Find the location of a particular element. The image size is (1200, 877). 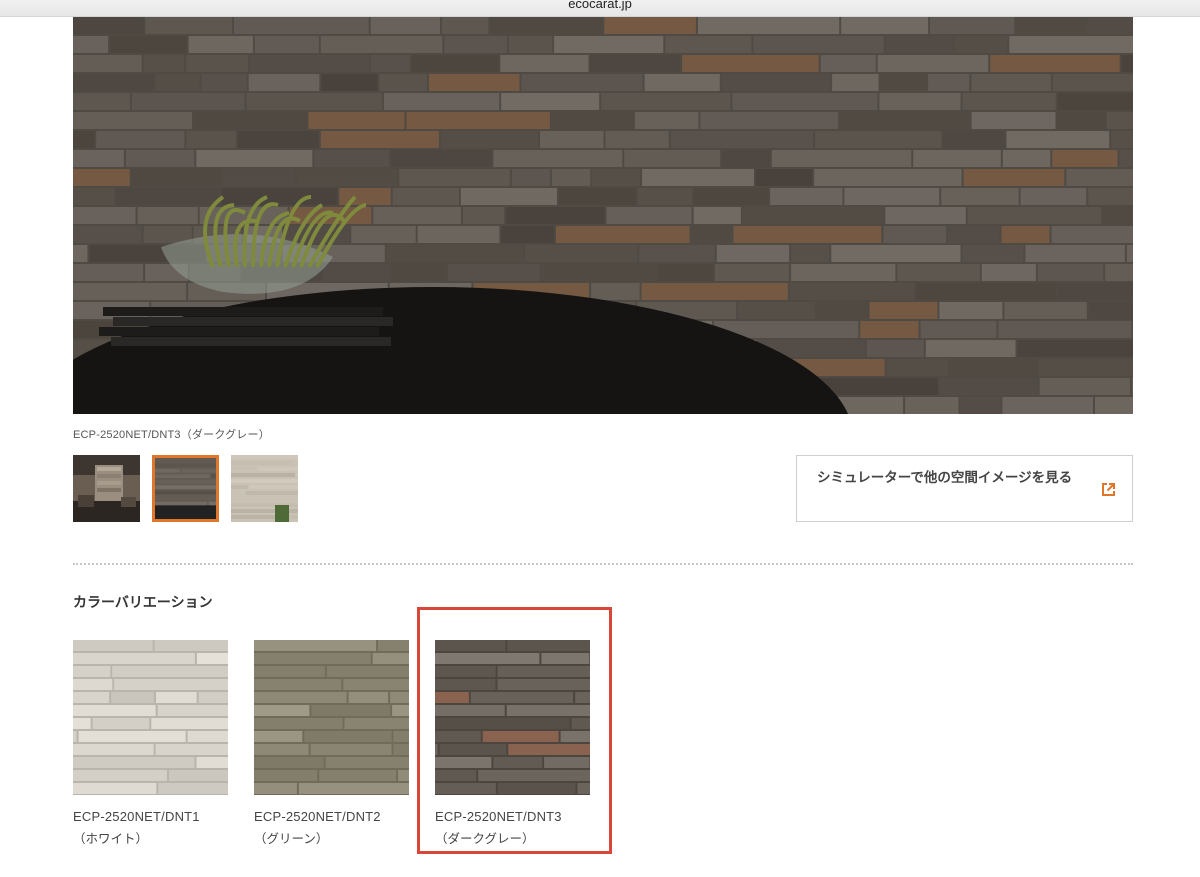

tile-closeup-image is located at coordinates (185, 488).